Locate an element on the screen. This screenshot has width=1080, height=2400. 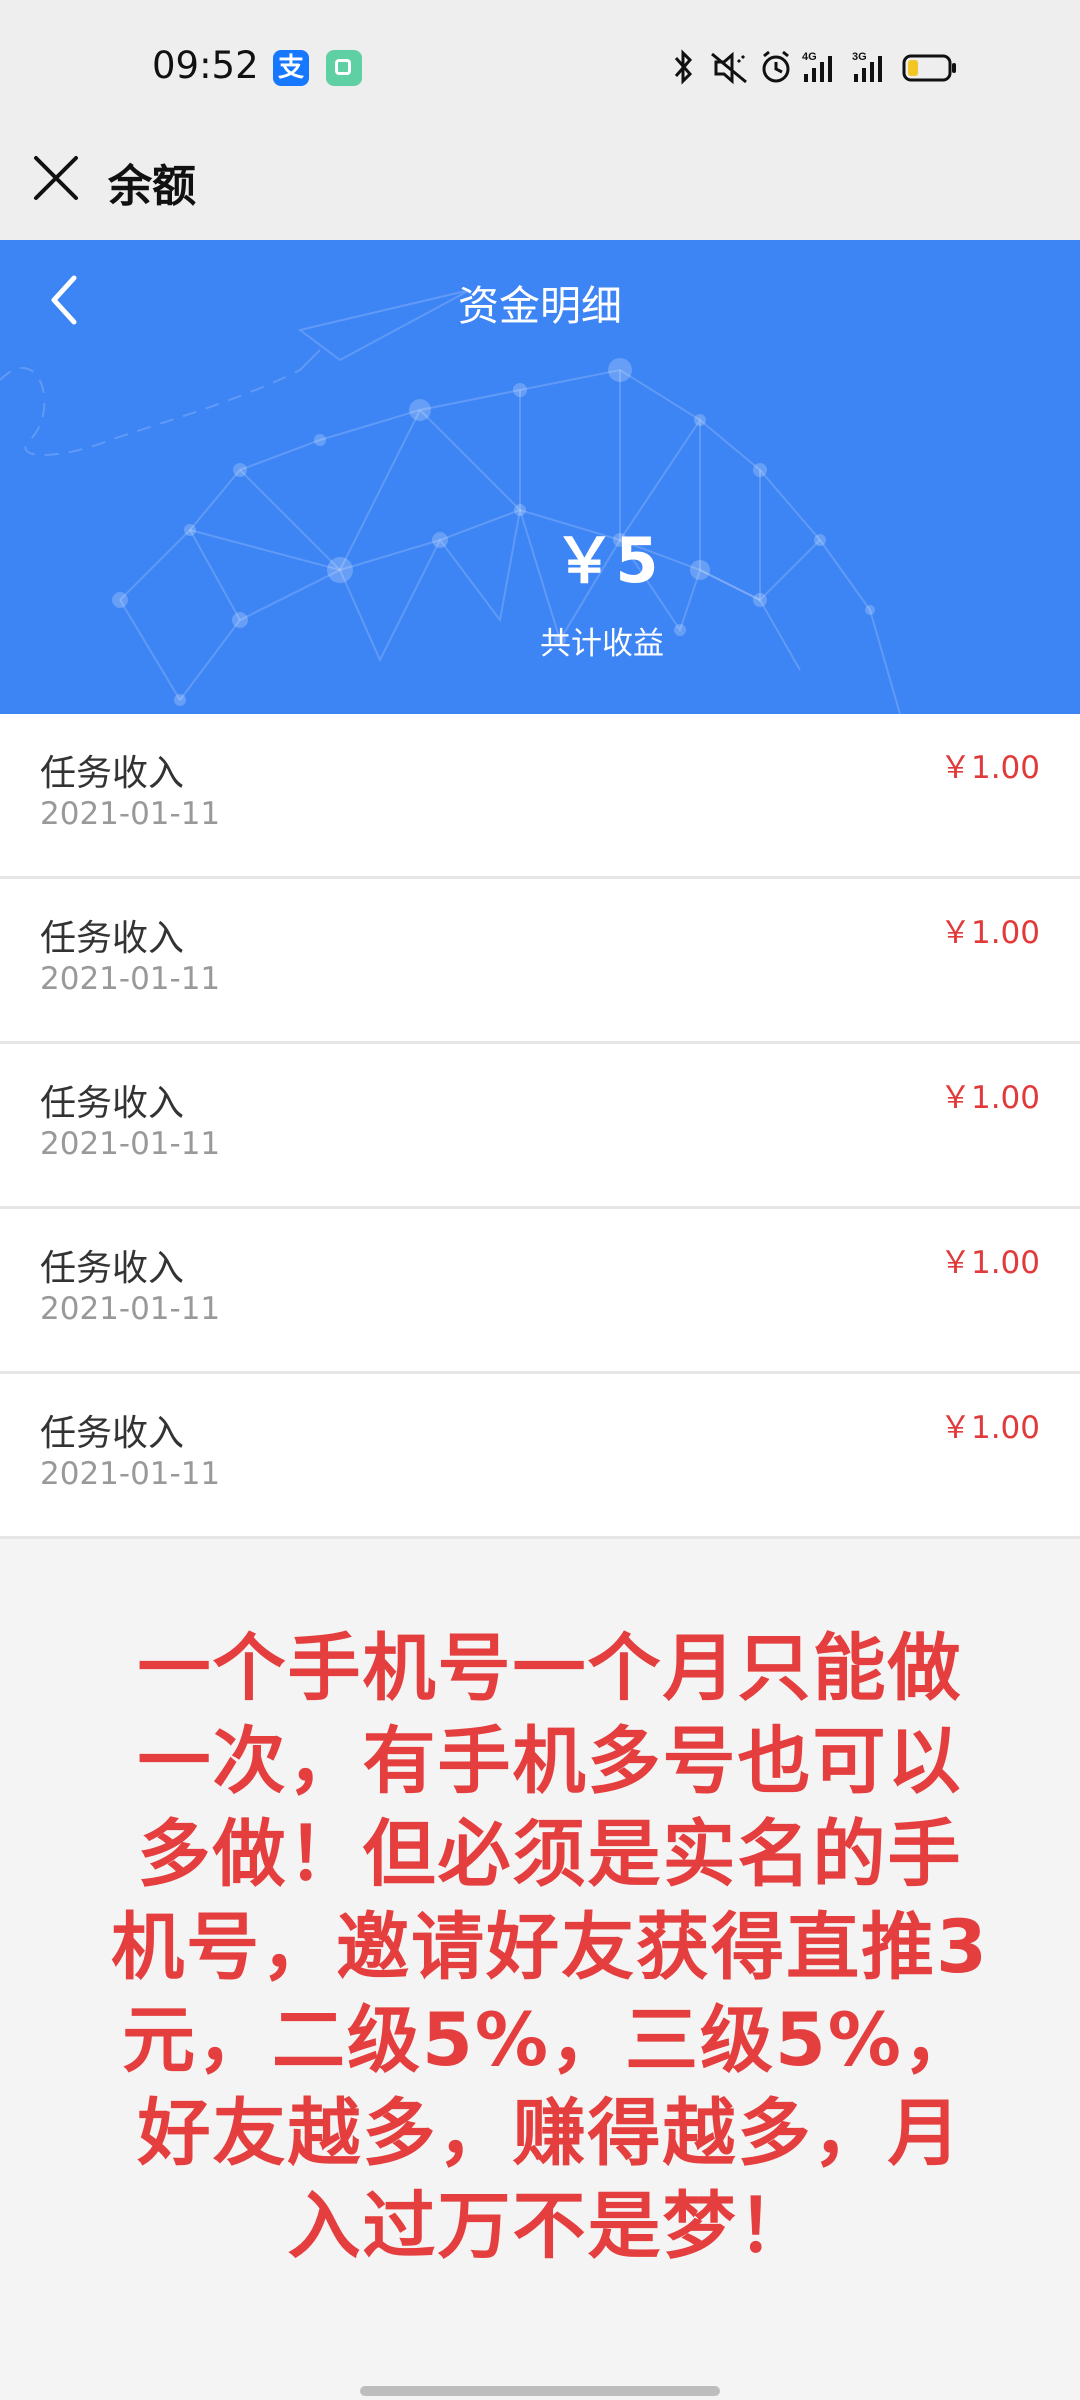
home-indicator is located at coordinates (540, 2391).